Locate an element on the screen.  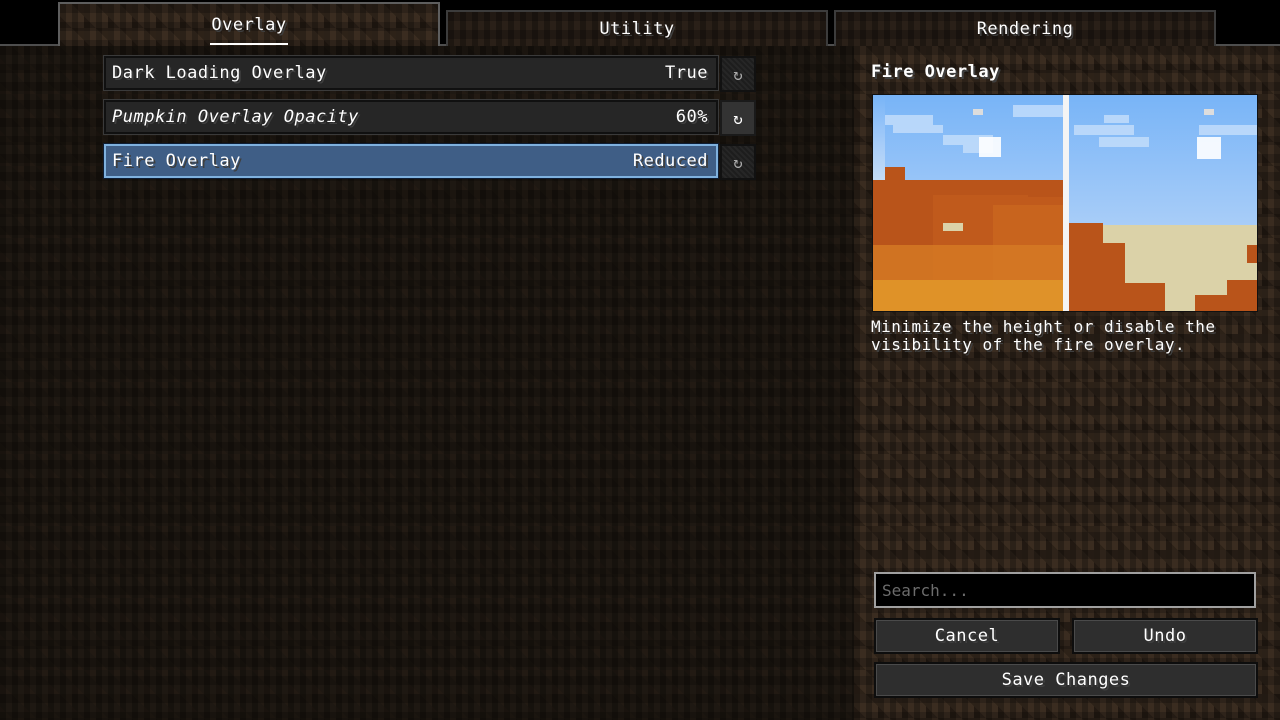
description-title: Fire Overlay is located at coordinates (935, 72).